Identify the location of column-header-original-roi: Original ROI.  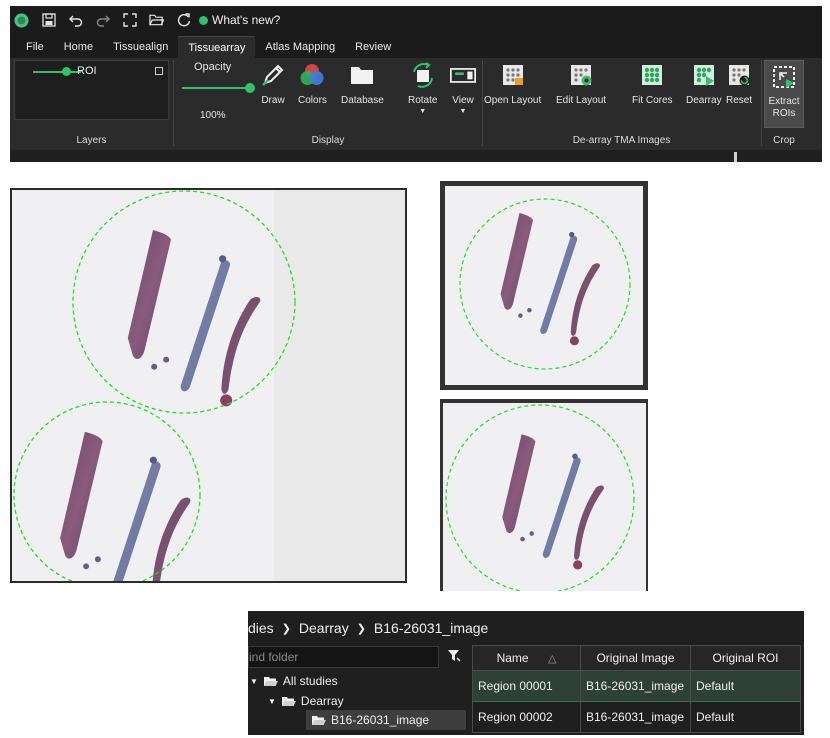
(745, 658).